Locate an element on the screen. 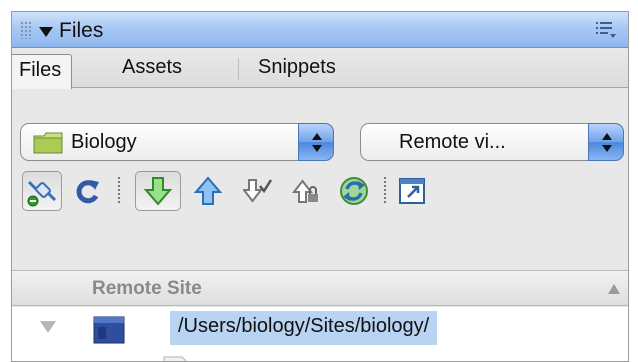 Image resolution: width=638 pixels, height=362 pixels. synchronize-icon is located at coordinates (354, 191).